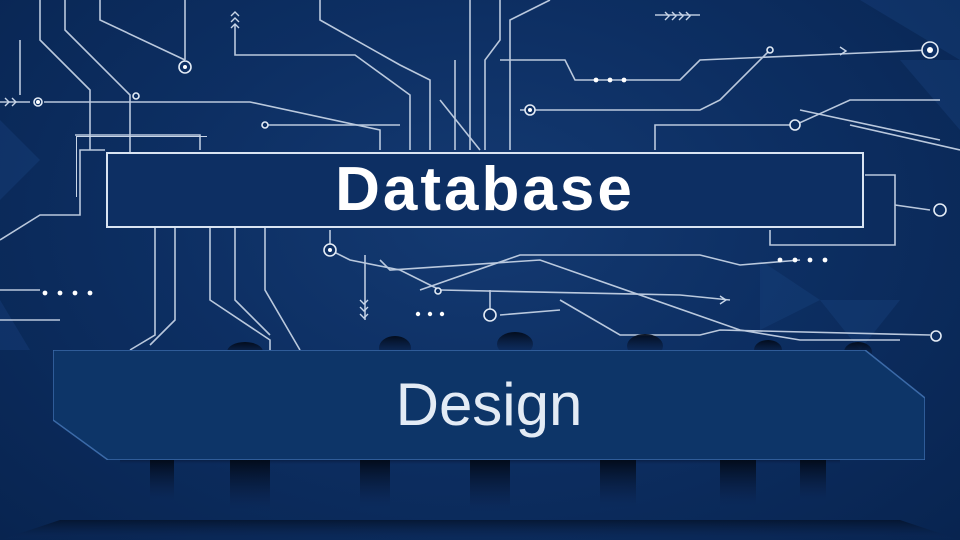 The height and width of the screenshot is (540, 960). I want to click on slide-subtitle: Design, so click(489, 404).